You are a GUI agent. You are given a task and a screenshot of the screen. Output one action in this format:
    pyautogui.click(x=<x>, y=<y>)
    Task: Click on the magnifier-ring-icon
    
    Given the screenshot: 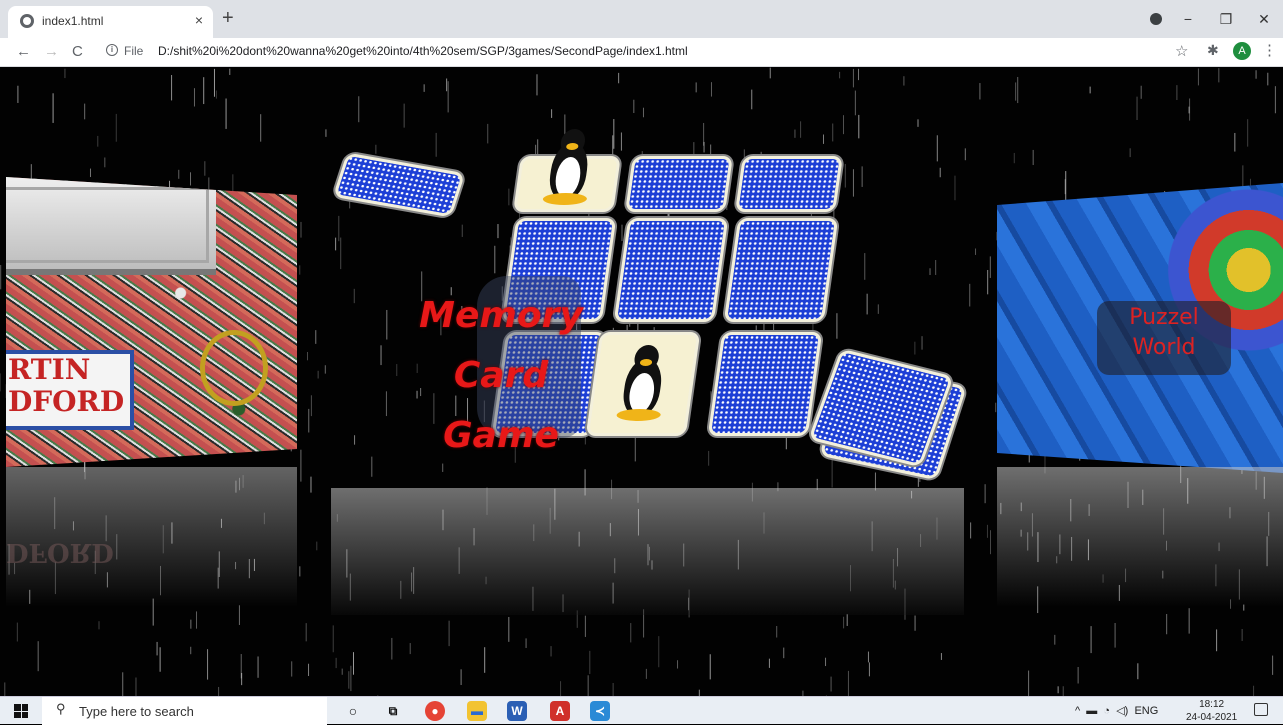 What is the action you would take?
    pyautogui.click(x=234, y=368)
    